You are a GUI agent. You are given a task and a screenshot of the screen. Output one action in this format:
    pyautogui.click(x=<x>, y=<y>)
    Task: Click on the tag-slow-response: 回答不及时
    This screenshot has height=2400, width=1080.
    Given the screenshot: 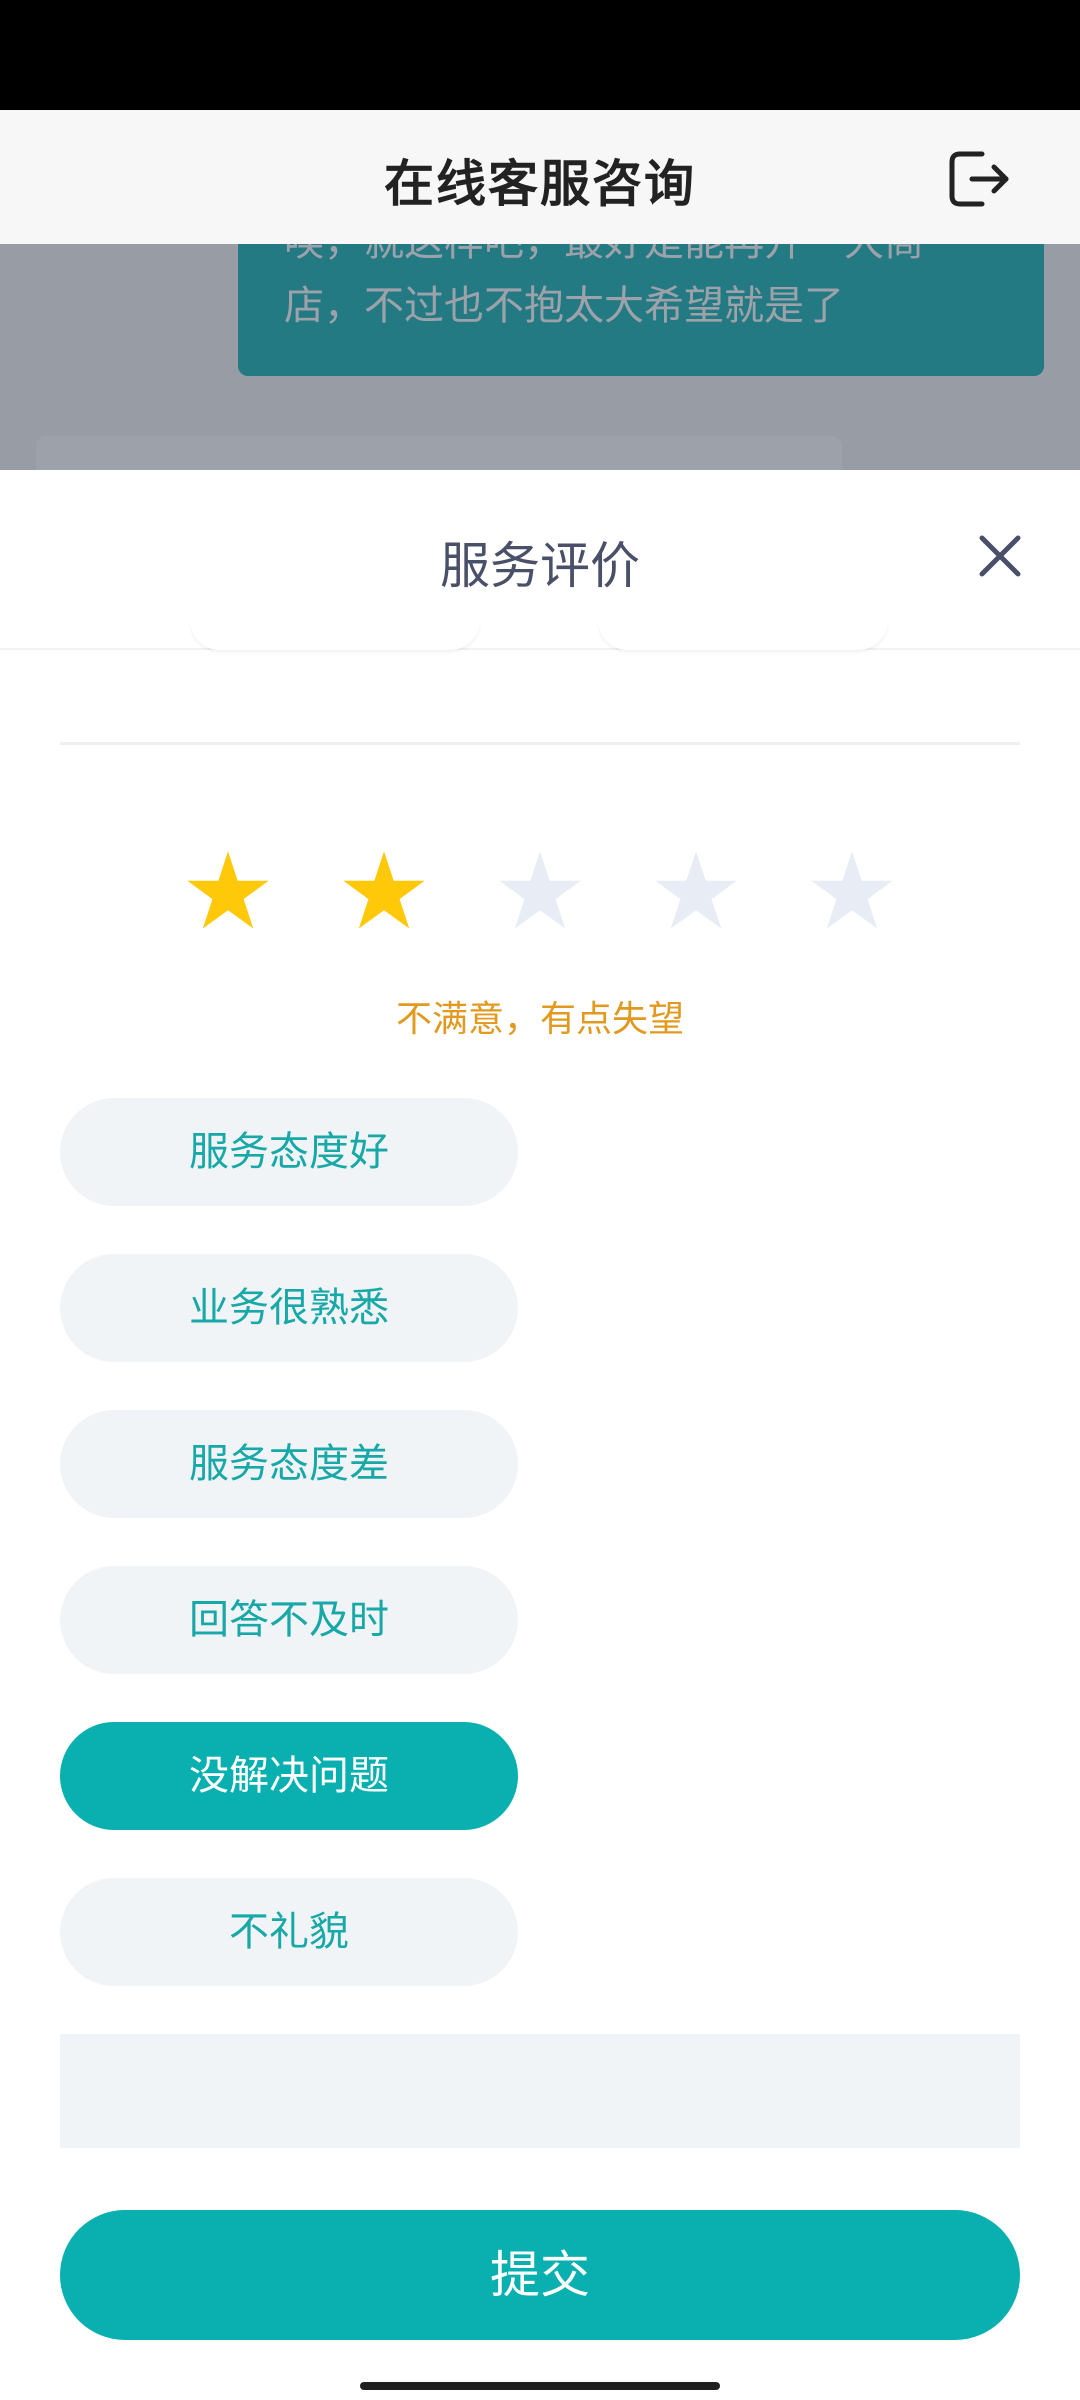 What is the action you would take?
    pyautogui.click(x=289, y=1620)
    